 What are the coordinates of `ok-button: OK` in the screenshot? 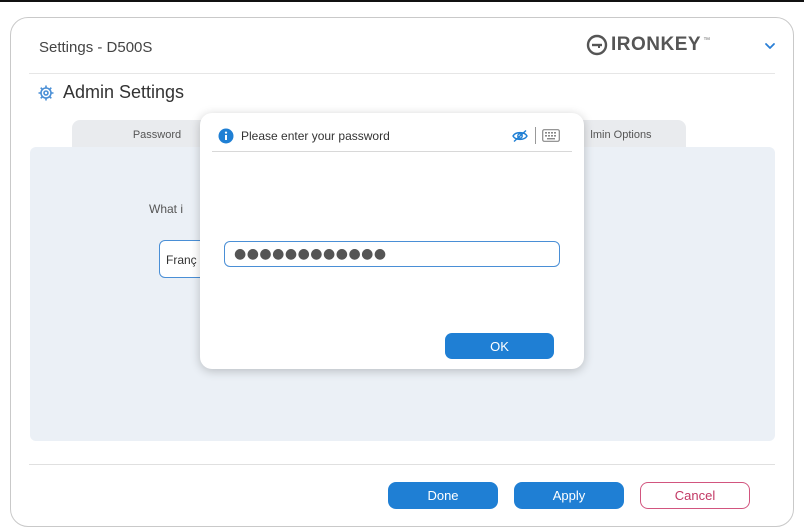 It's located at (499, 346).